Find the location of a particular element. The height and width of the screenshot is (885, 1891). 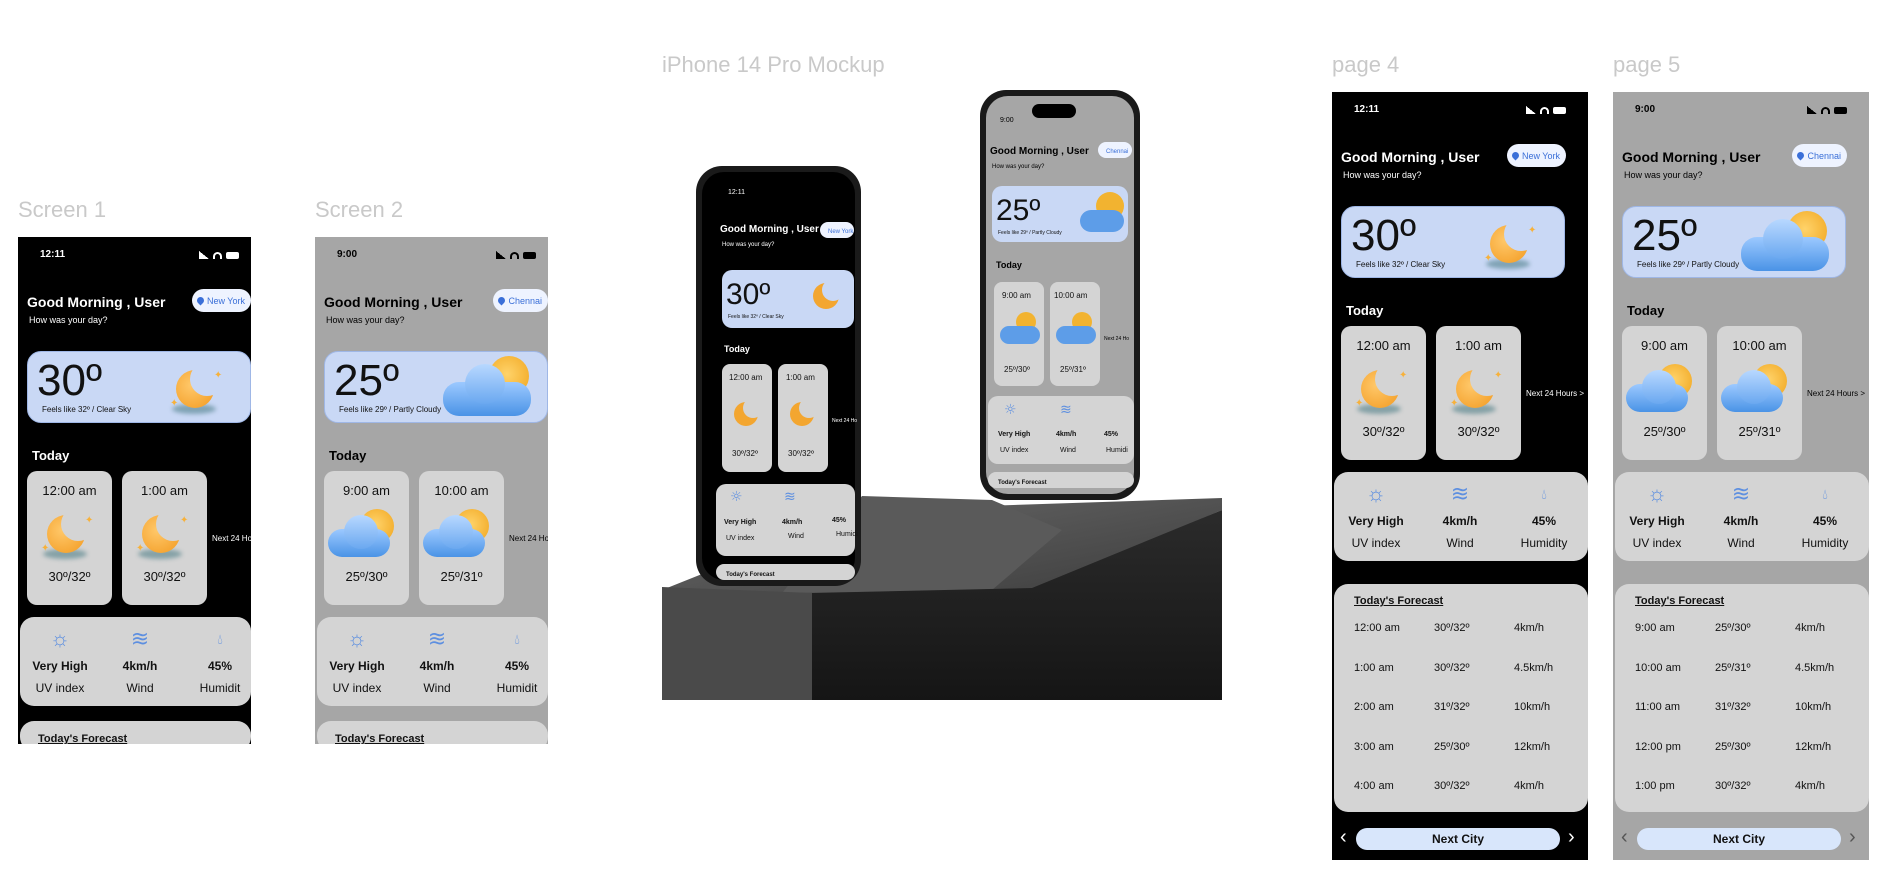

signal-icon is located at coordinates (204, 255).